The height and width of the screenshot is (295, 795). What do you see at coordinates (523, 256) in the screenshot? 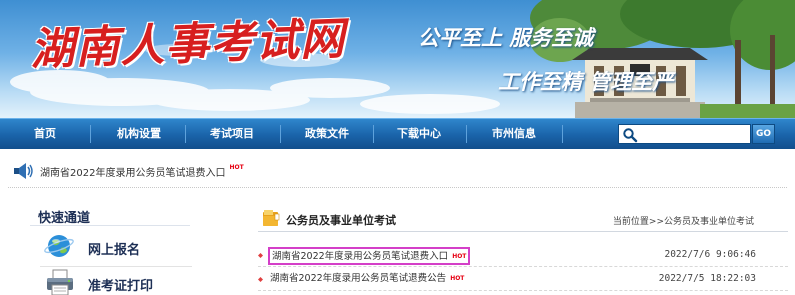
I see `news-row: 湖南省2022年度录用公务员笔试退费入口 HOT 2022/7/6 9:06:46` at bounding box center [523, 256].